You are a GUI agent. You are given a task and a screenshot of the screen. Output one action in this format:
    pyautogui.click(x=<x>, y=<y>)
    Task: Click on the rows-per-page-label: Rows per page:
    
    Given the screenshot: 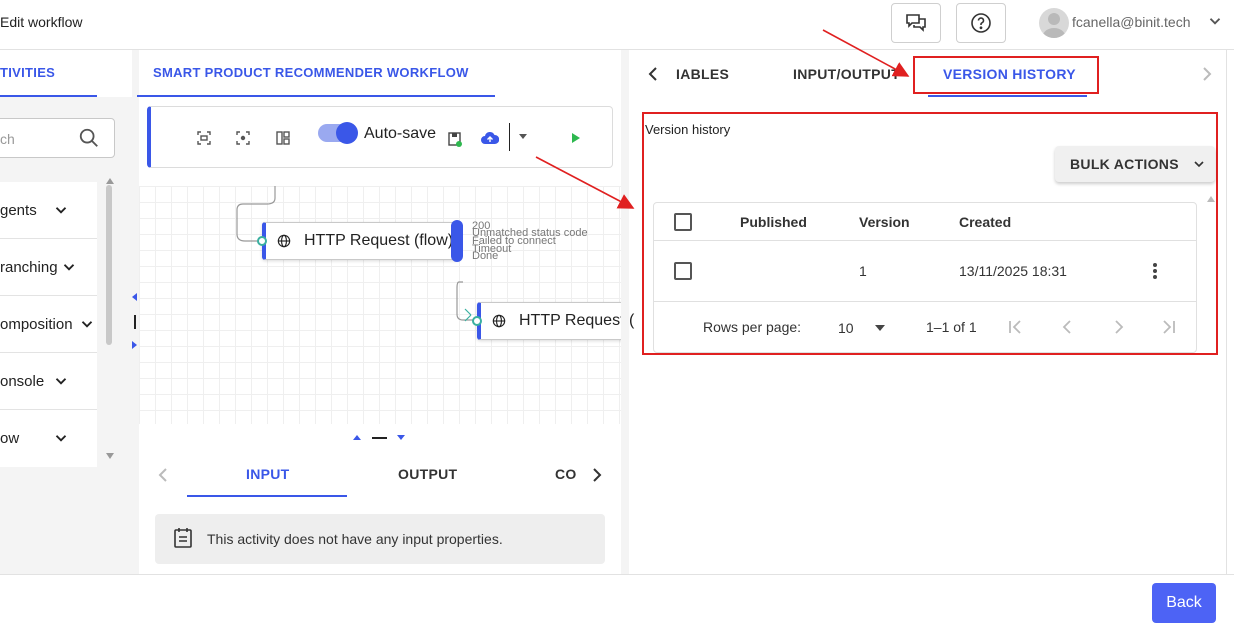 What is the action you would take?
    pyautogui.click(x=752, y=327)
    